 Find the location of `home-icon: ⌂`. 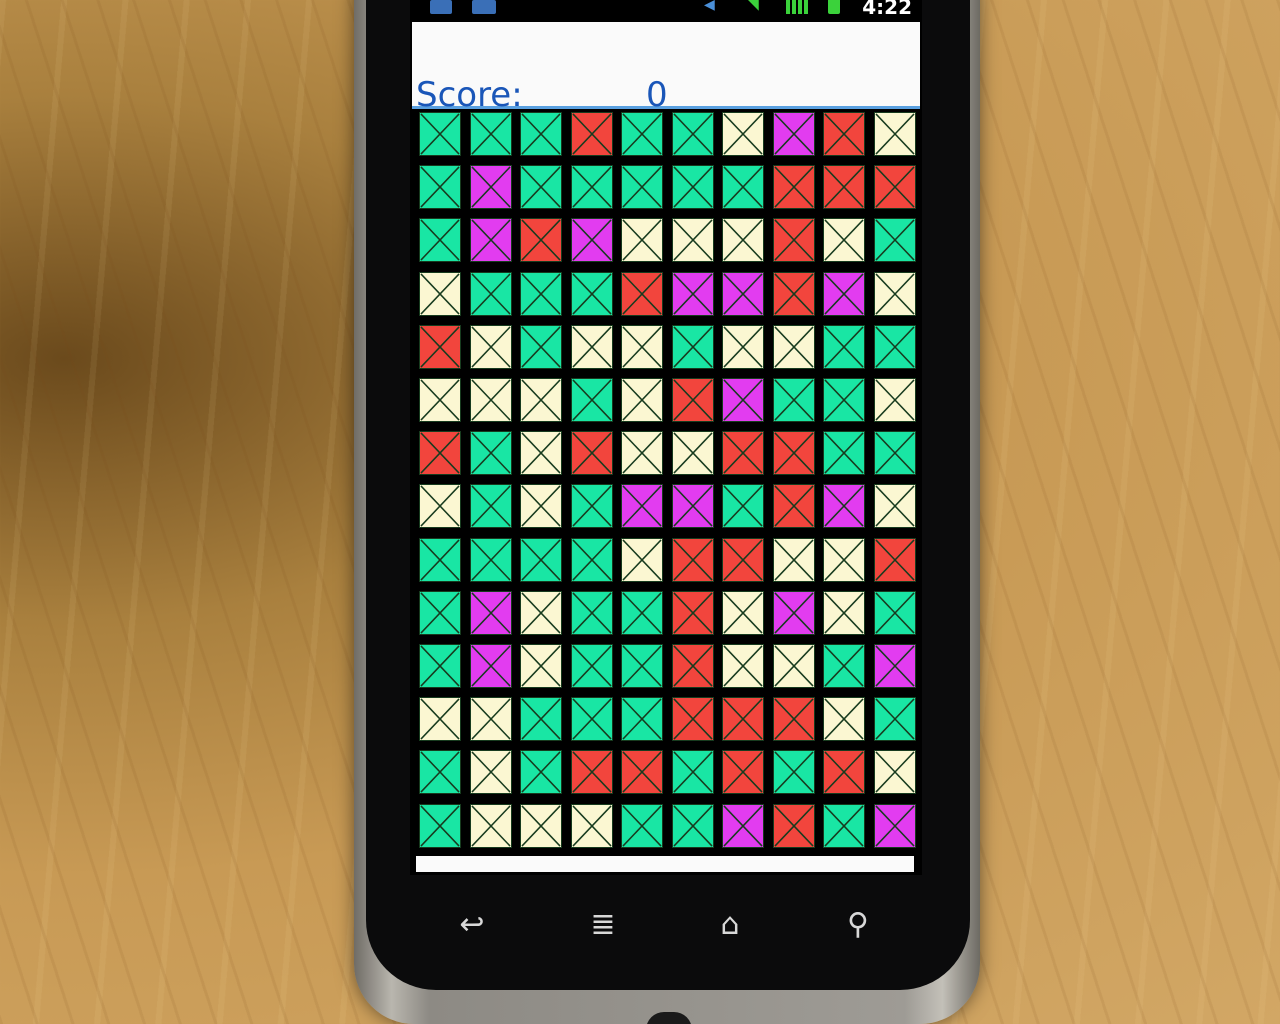

home-icon: ⌂ is located at coordinates (730, 925).